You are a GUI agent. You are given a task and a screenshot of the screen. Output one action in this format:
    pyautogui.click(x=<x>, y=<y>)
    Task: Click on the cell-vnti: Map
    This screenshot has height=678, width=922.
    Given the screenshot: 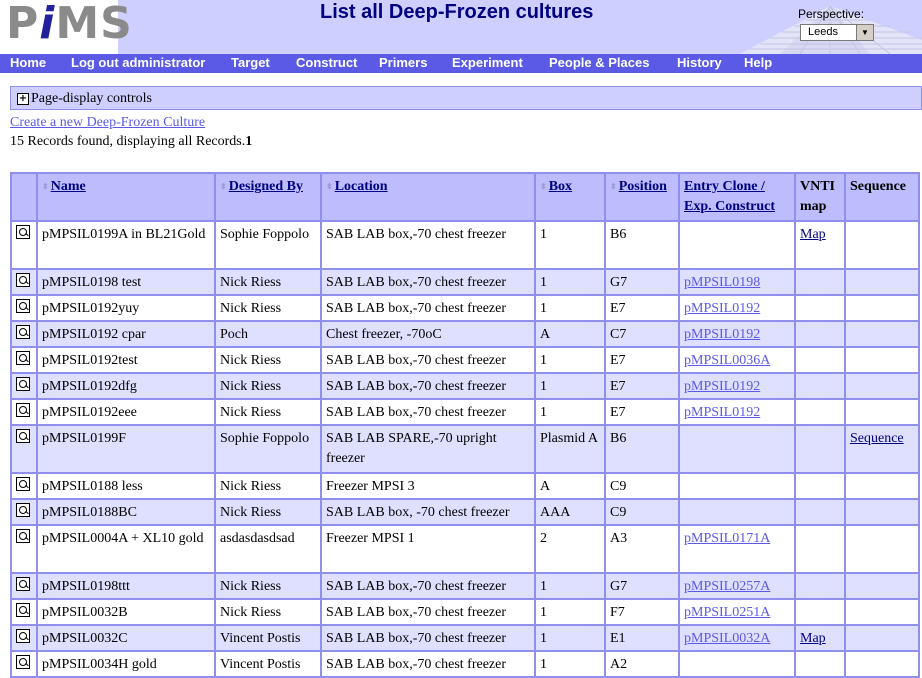 What is the action you would take?
    pyautogui.click(x=820, y=245)
    